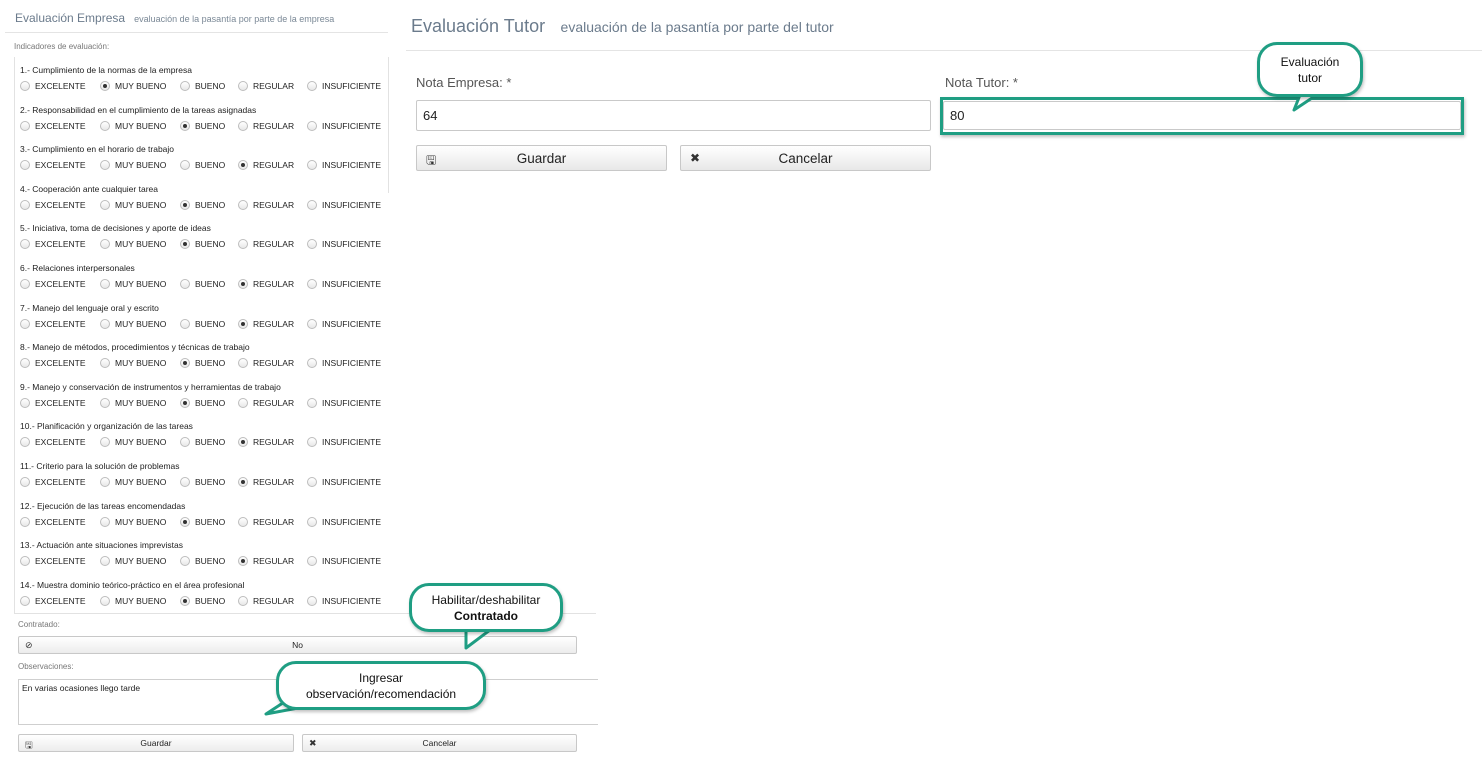  I want to click on nota-tutor-input, so click(1202, 115).